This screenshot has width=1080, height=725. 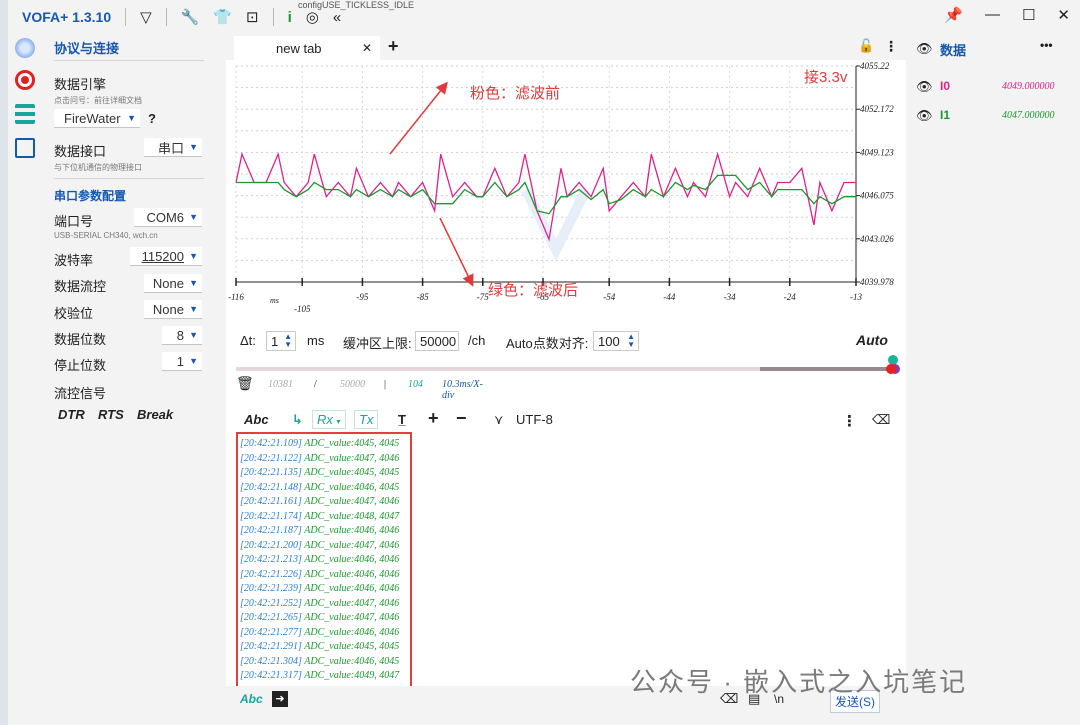 What do you see at coordinates (4, 362) in the screenshot?
I see `background-window-edge` at bounding box center [4, 362].